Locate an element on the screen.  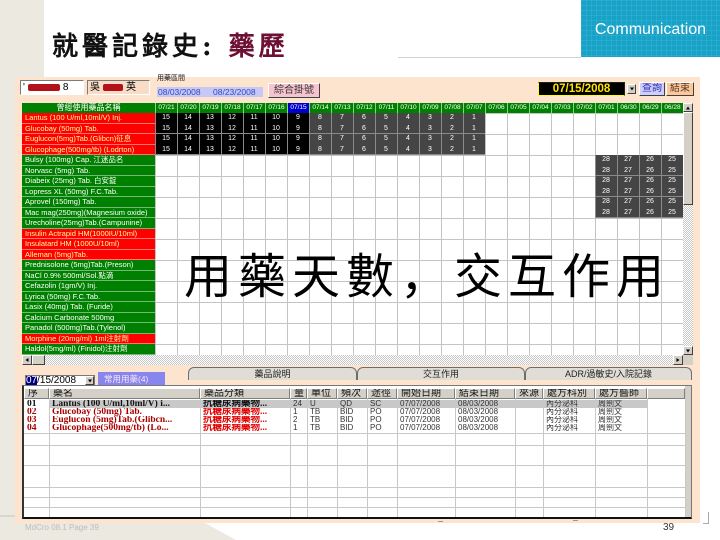
date-column-header: 07/03 is located at coordinates (562, 108).